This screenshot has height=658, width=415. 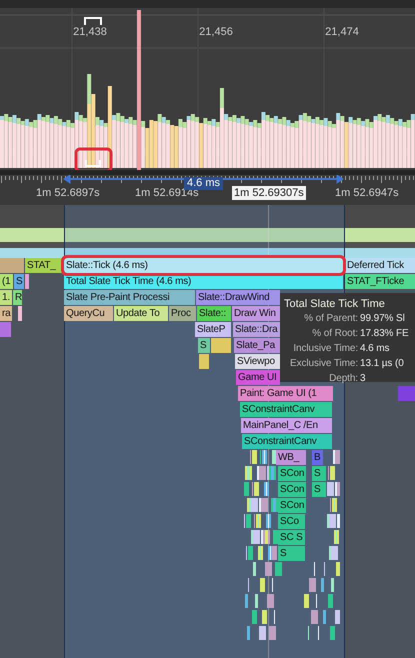 What do you see at coordinates (256, 329) in the screenshot?
I see `timing-event: Slate::Dra` at bounding box center [256, 329].